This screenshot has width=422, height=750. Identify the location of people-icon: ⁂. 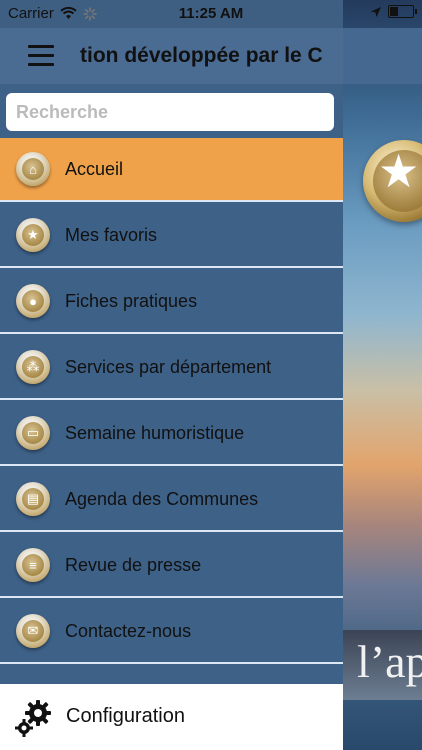
(33, 367).